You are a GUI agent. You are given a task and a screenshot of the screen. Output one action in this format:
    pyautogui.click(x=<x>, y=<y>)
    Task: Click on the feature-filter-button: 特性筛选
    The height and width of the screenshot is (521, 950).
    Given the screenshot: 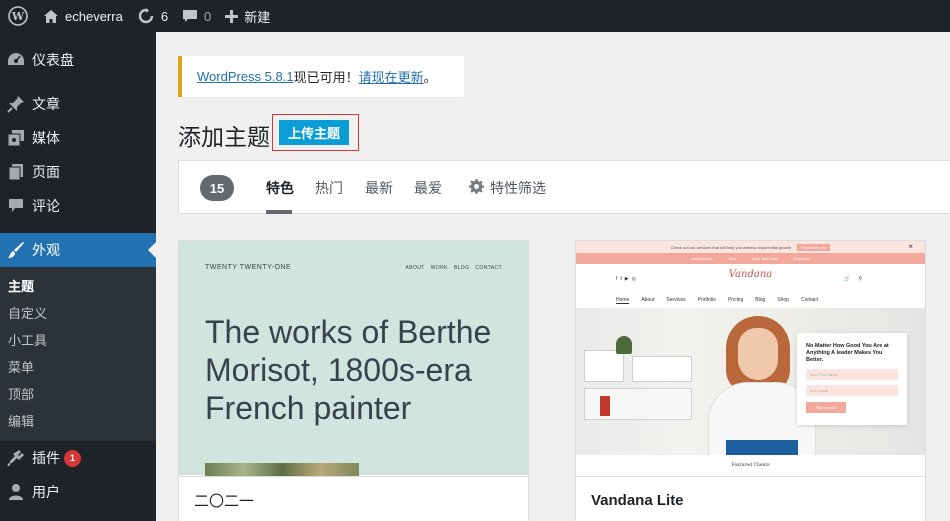 What is the action you would take?
    pyautogui.click(x=507, y=188)
    